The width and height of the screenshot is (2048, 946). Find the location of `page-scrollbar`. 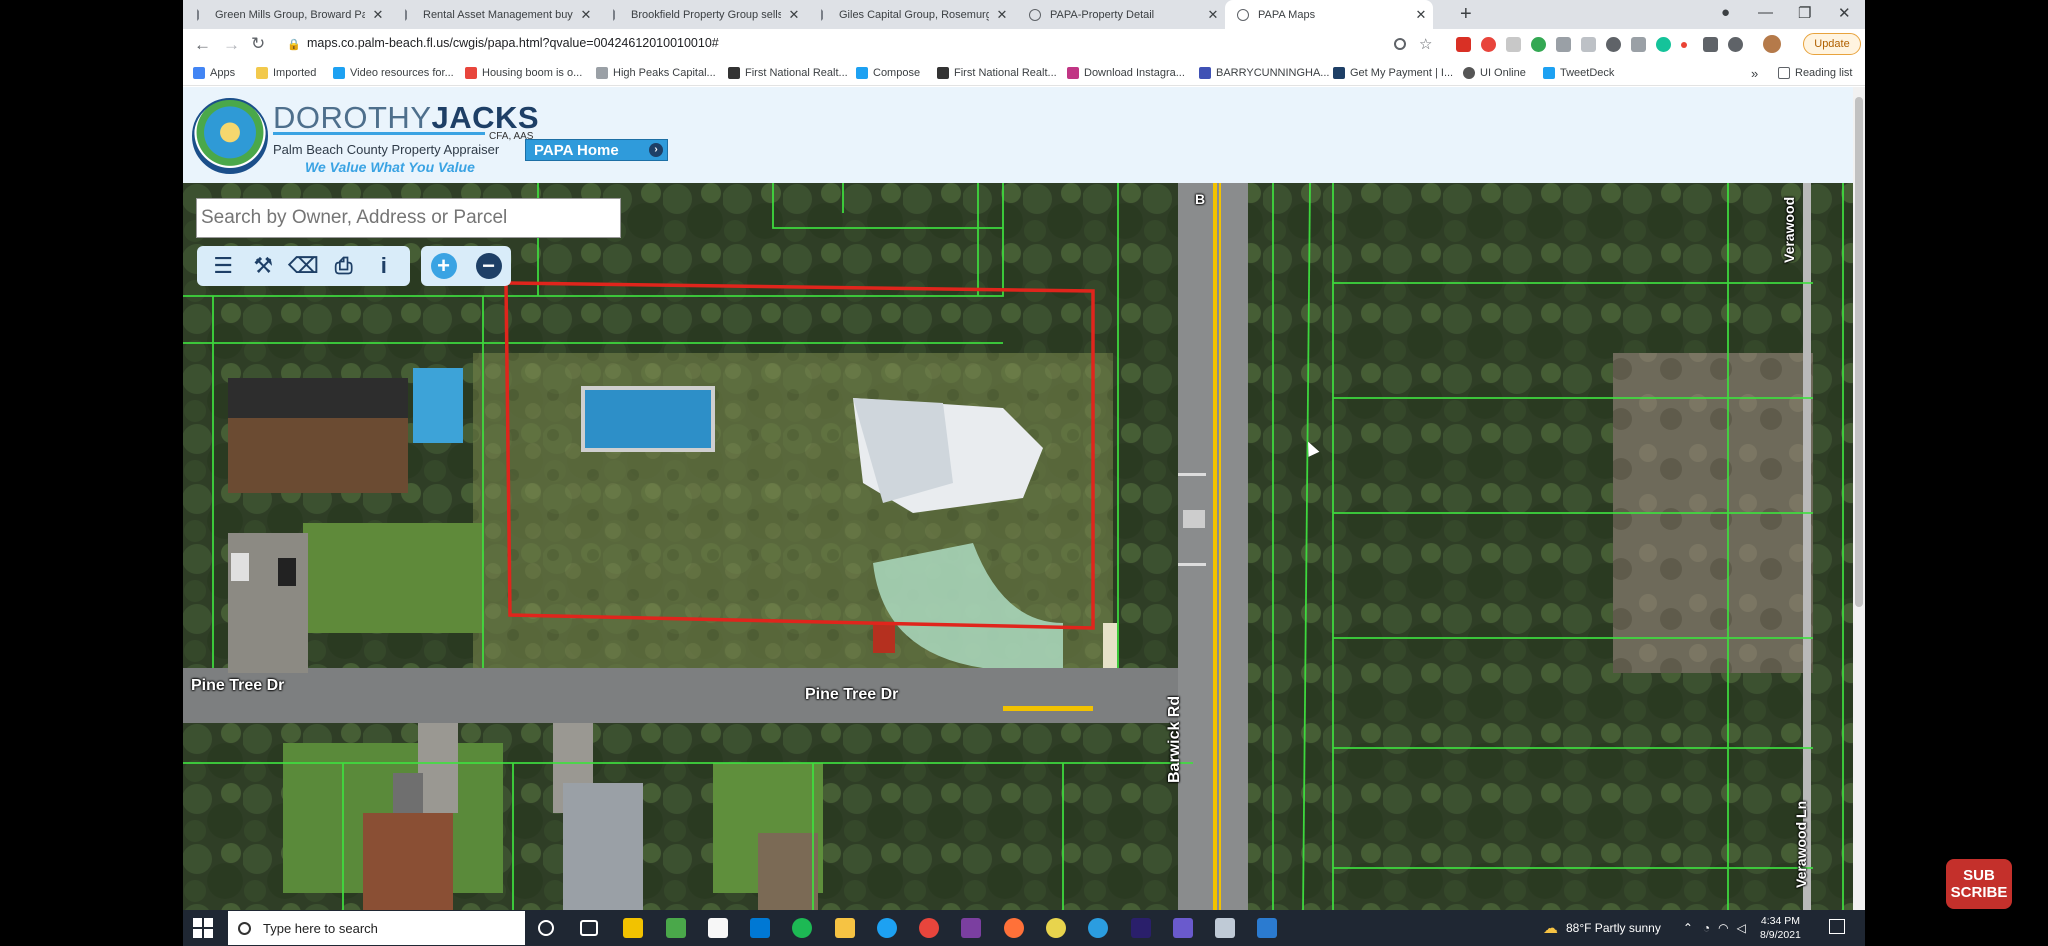

page-scrollbar is located at coordinates (1859, 498).